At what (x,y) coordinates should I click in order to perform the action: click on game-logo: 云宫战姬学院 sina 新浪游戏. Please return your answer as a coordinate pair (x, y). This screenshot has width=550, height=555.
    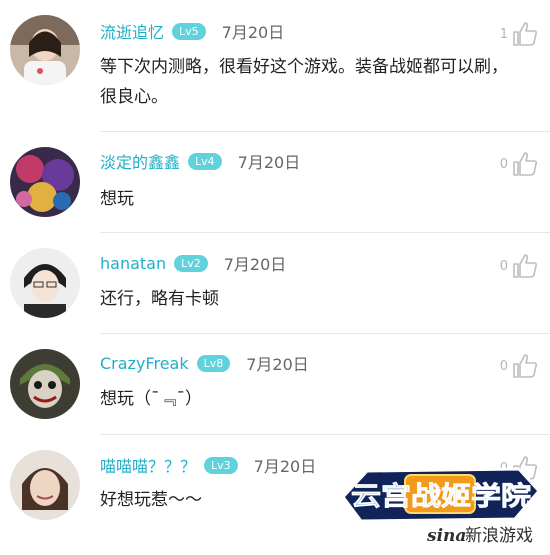
    Looking at the image, I should click on (441, 506).